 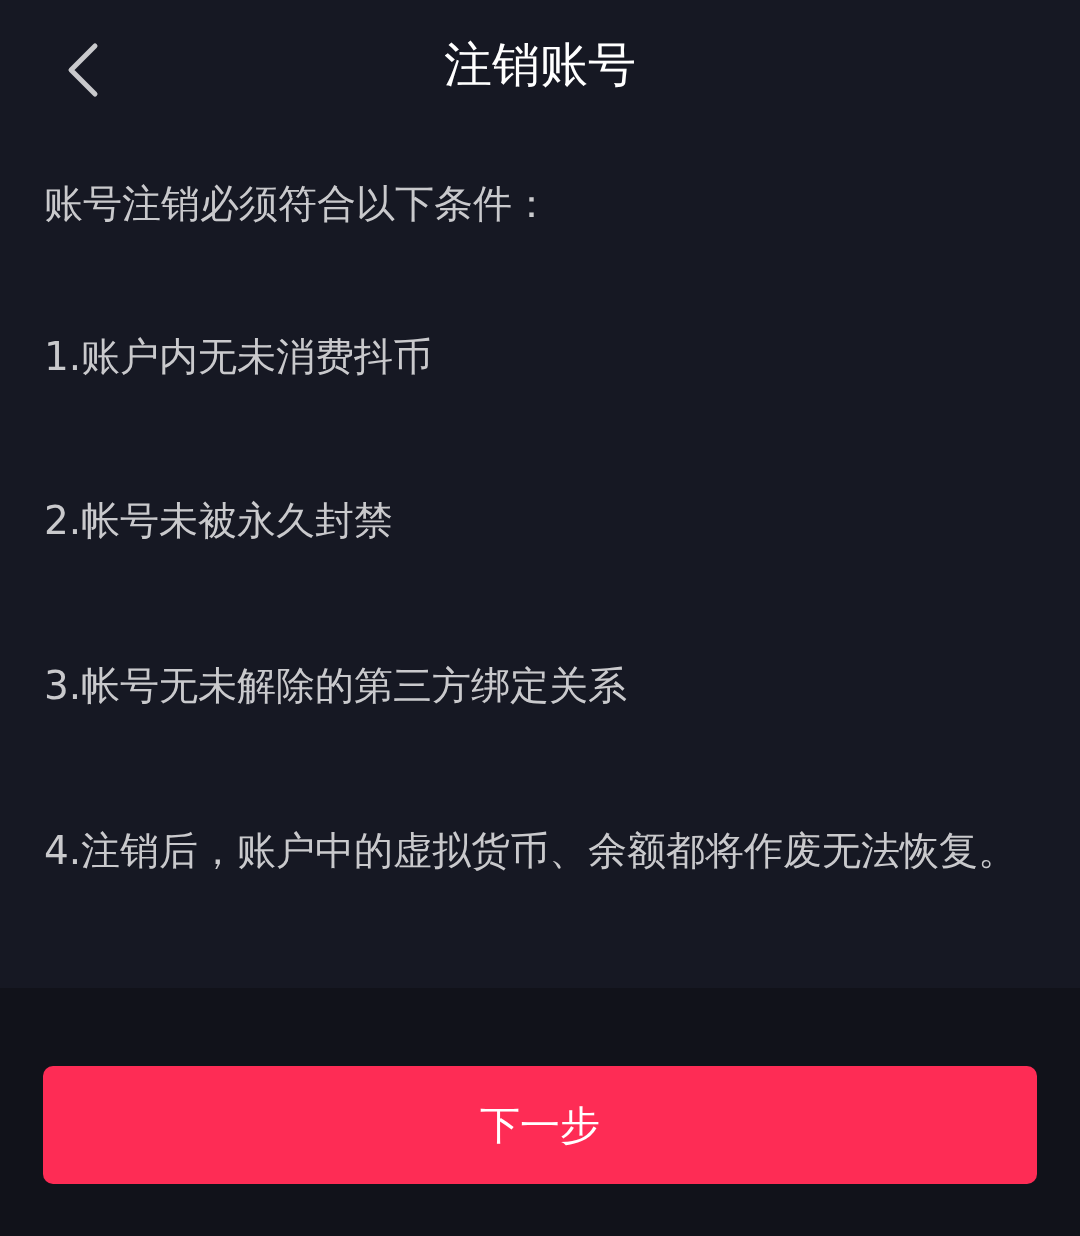 What do you see at coordinates (219, 521) in the screenshot?
I see `condition-text: 2.帐号未被永久封禁` at bounding box center [219, 521].